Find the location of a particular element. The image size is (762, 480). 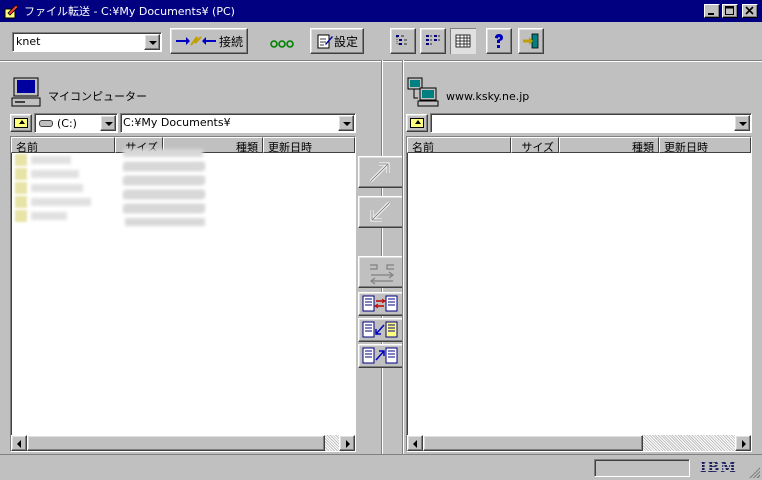

column-size: サイズ is located at coordinates (535, 145).